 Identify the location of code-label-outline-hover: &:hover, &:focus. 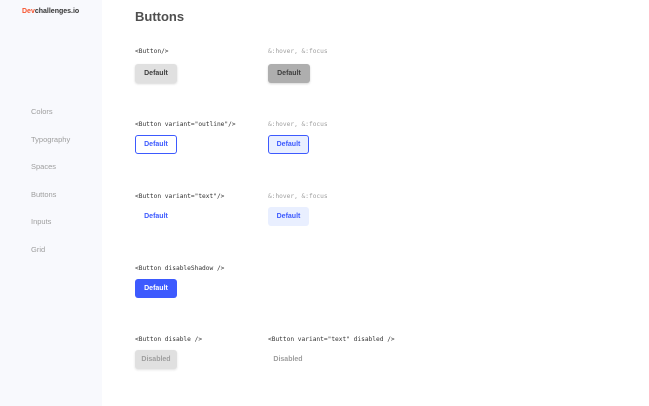
(298, 124).